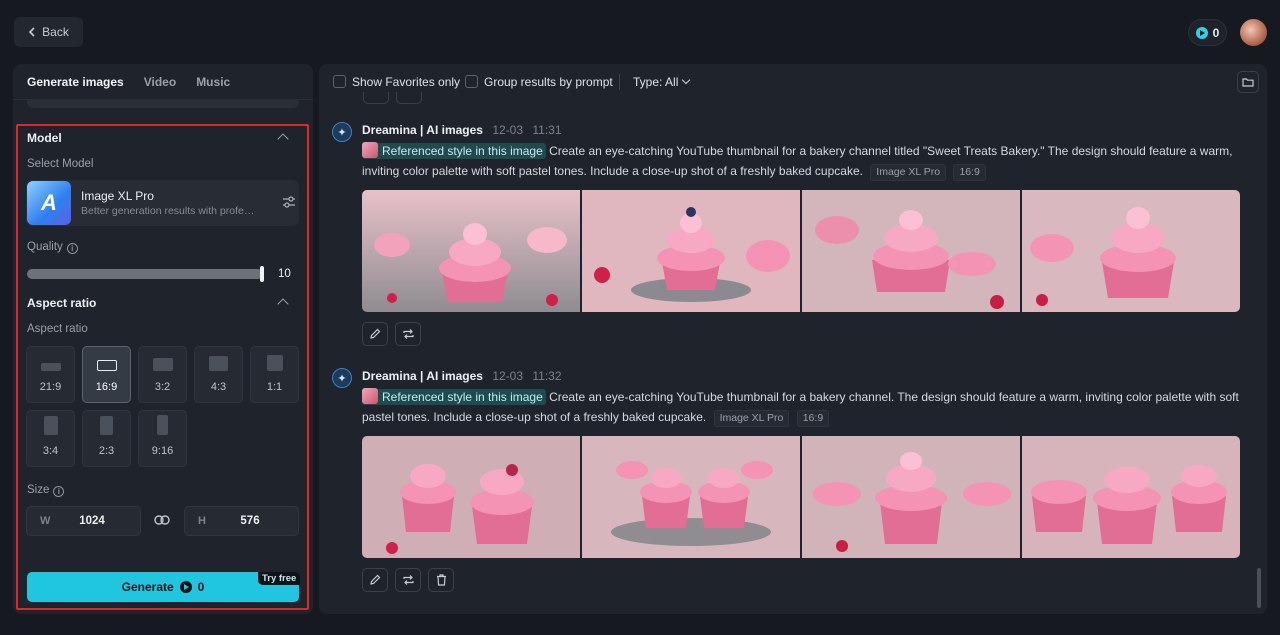  Describe the element at coordinates (44, 138) in the screenshot. I see `model-section-title: Model` at that location.